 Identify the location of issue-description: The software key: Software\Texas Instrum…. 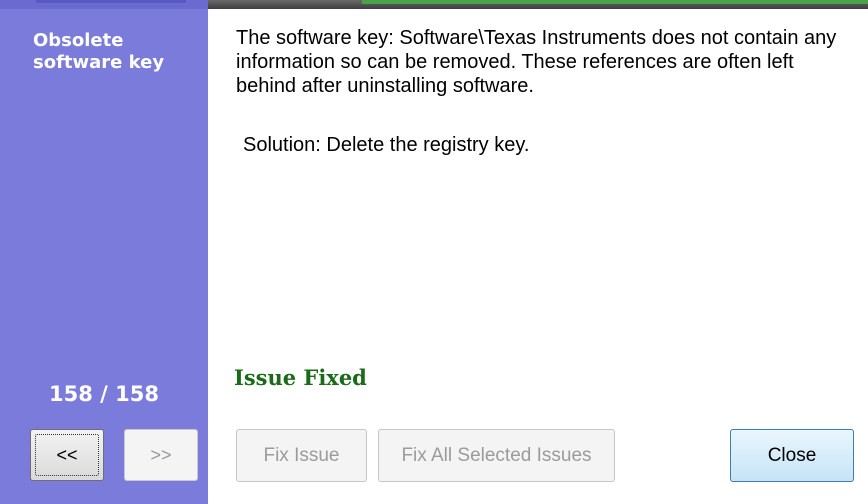
(536, 62).